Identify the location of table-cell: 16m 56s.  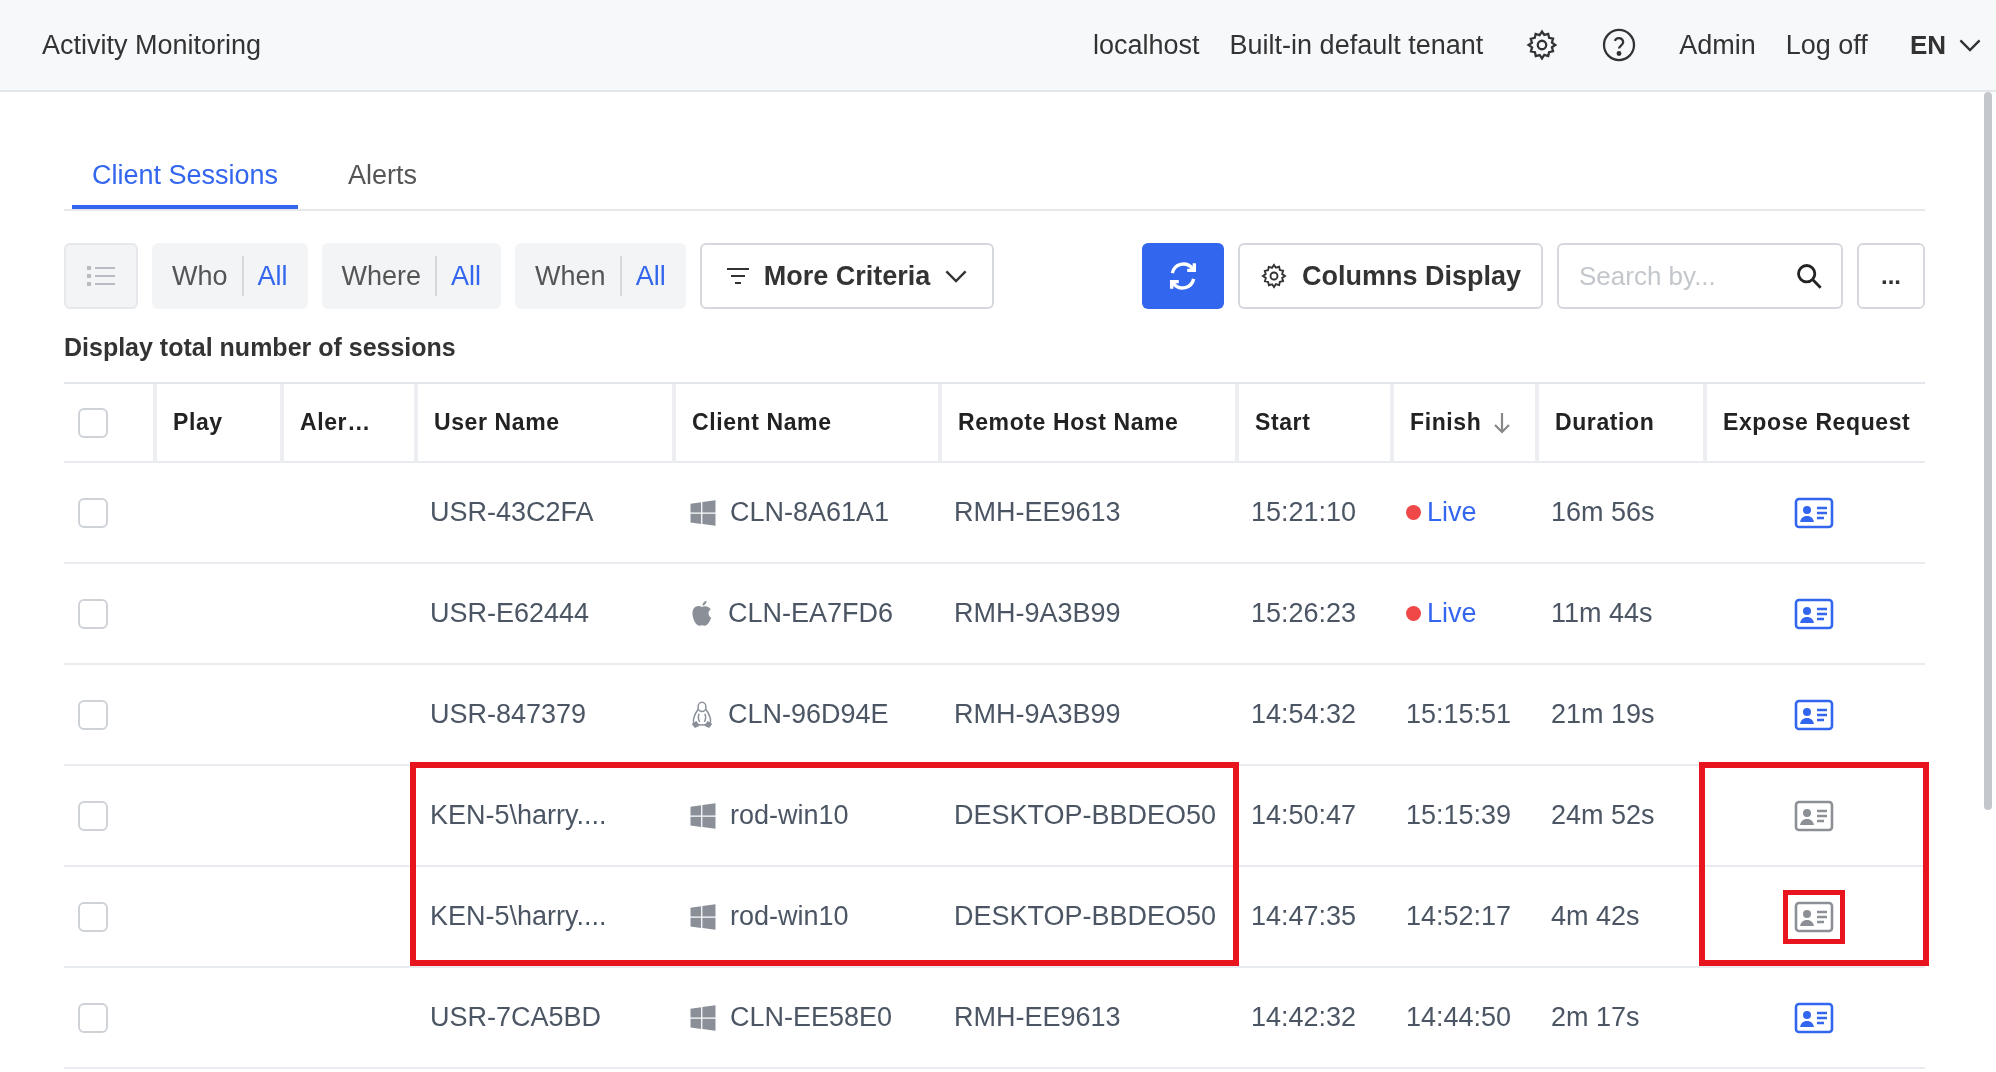
(1619, 513).